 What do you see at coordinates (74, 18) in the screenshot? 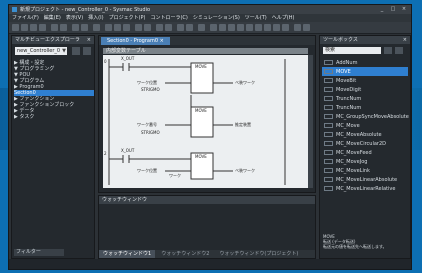
I see `menu-view: 表示(V)` at bounding box center [74, 18].